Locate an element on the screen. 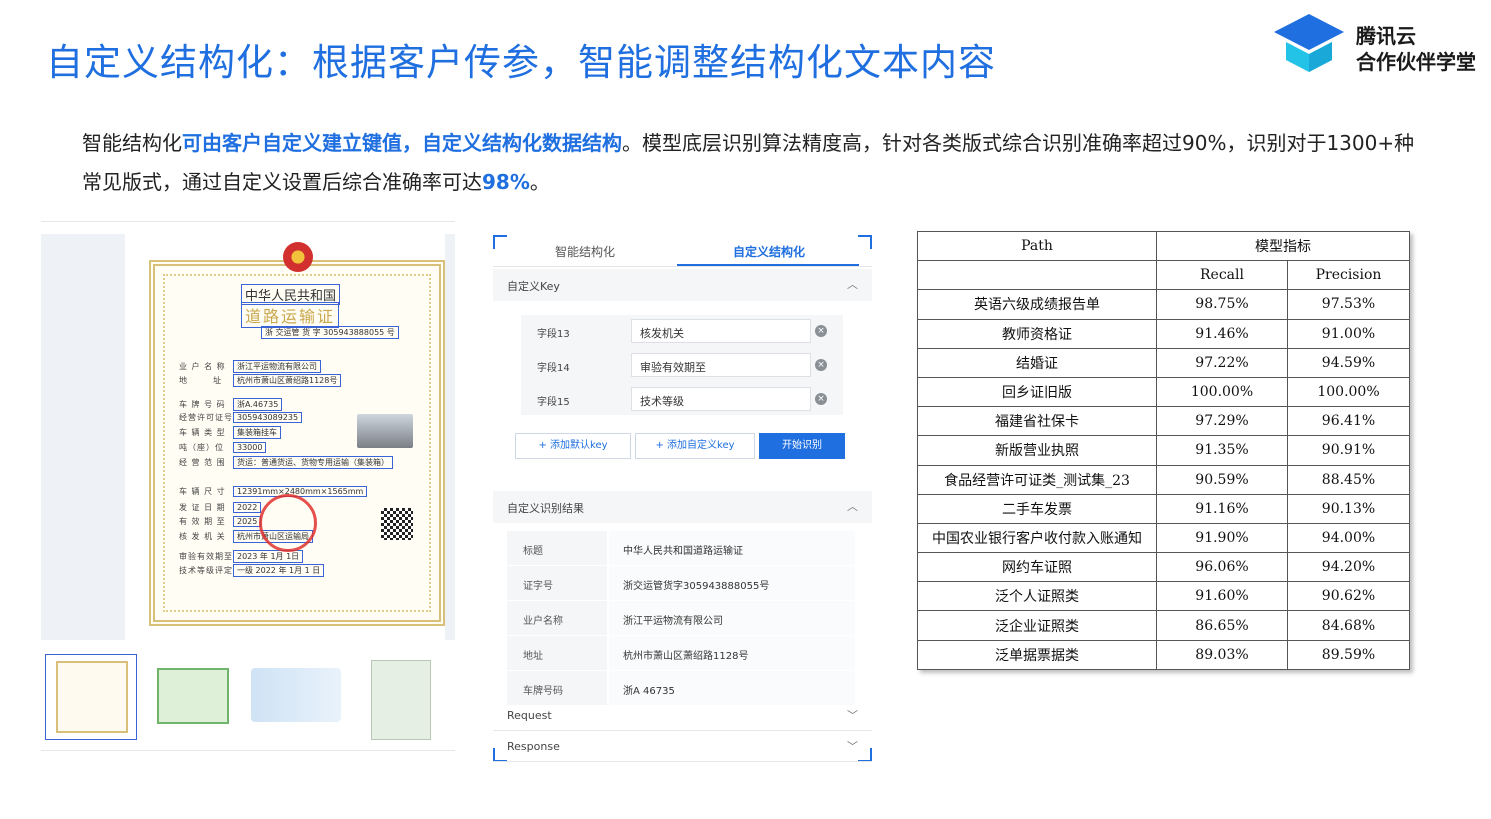  section-title: 自定义Key is located at coordinates (533, 286).